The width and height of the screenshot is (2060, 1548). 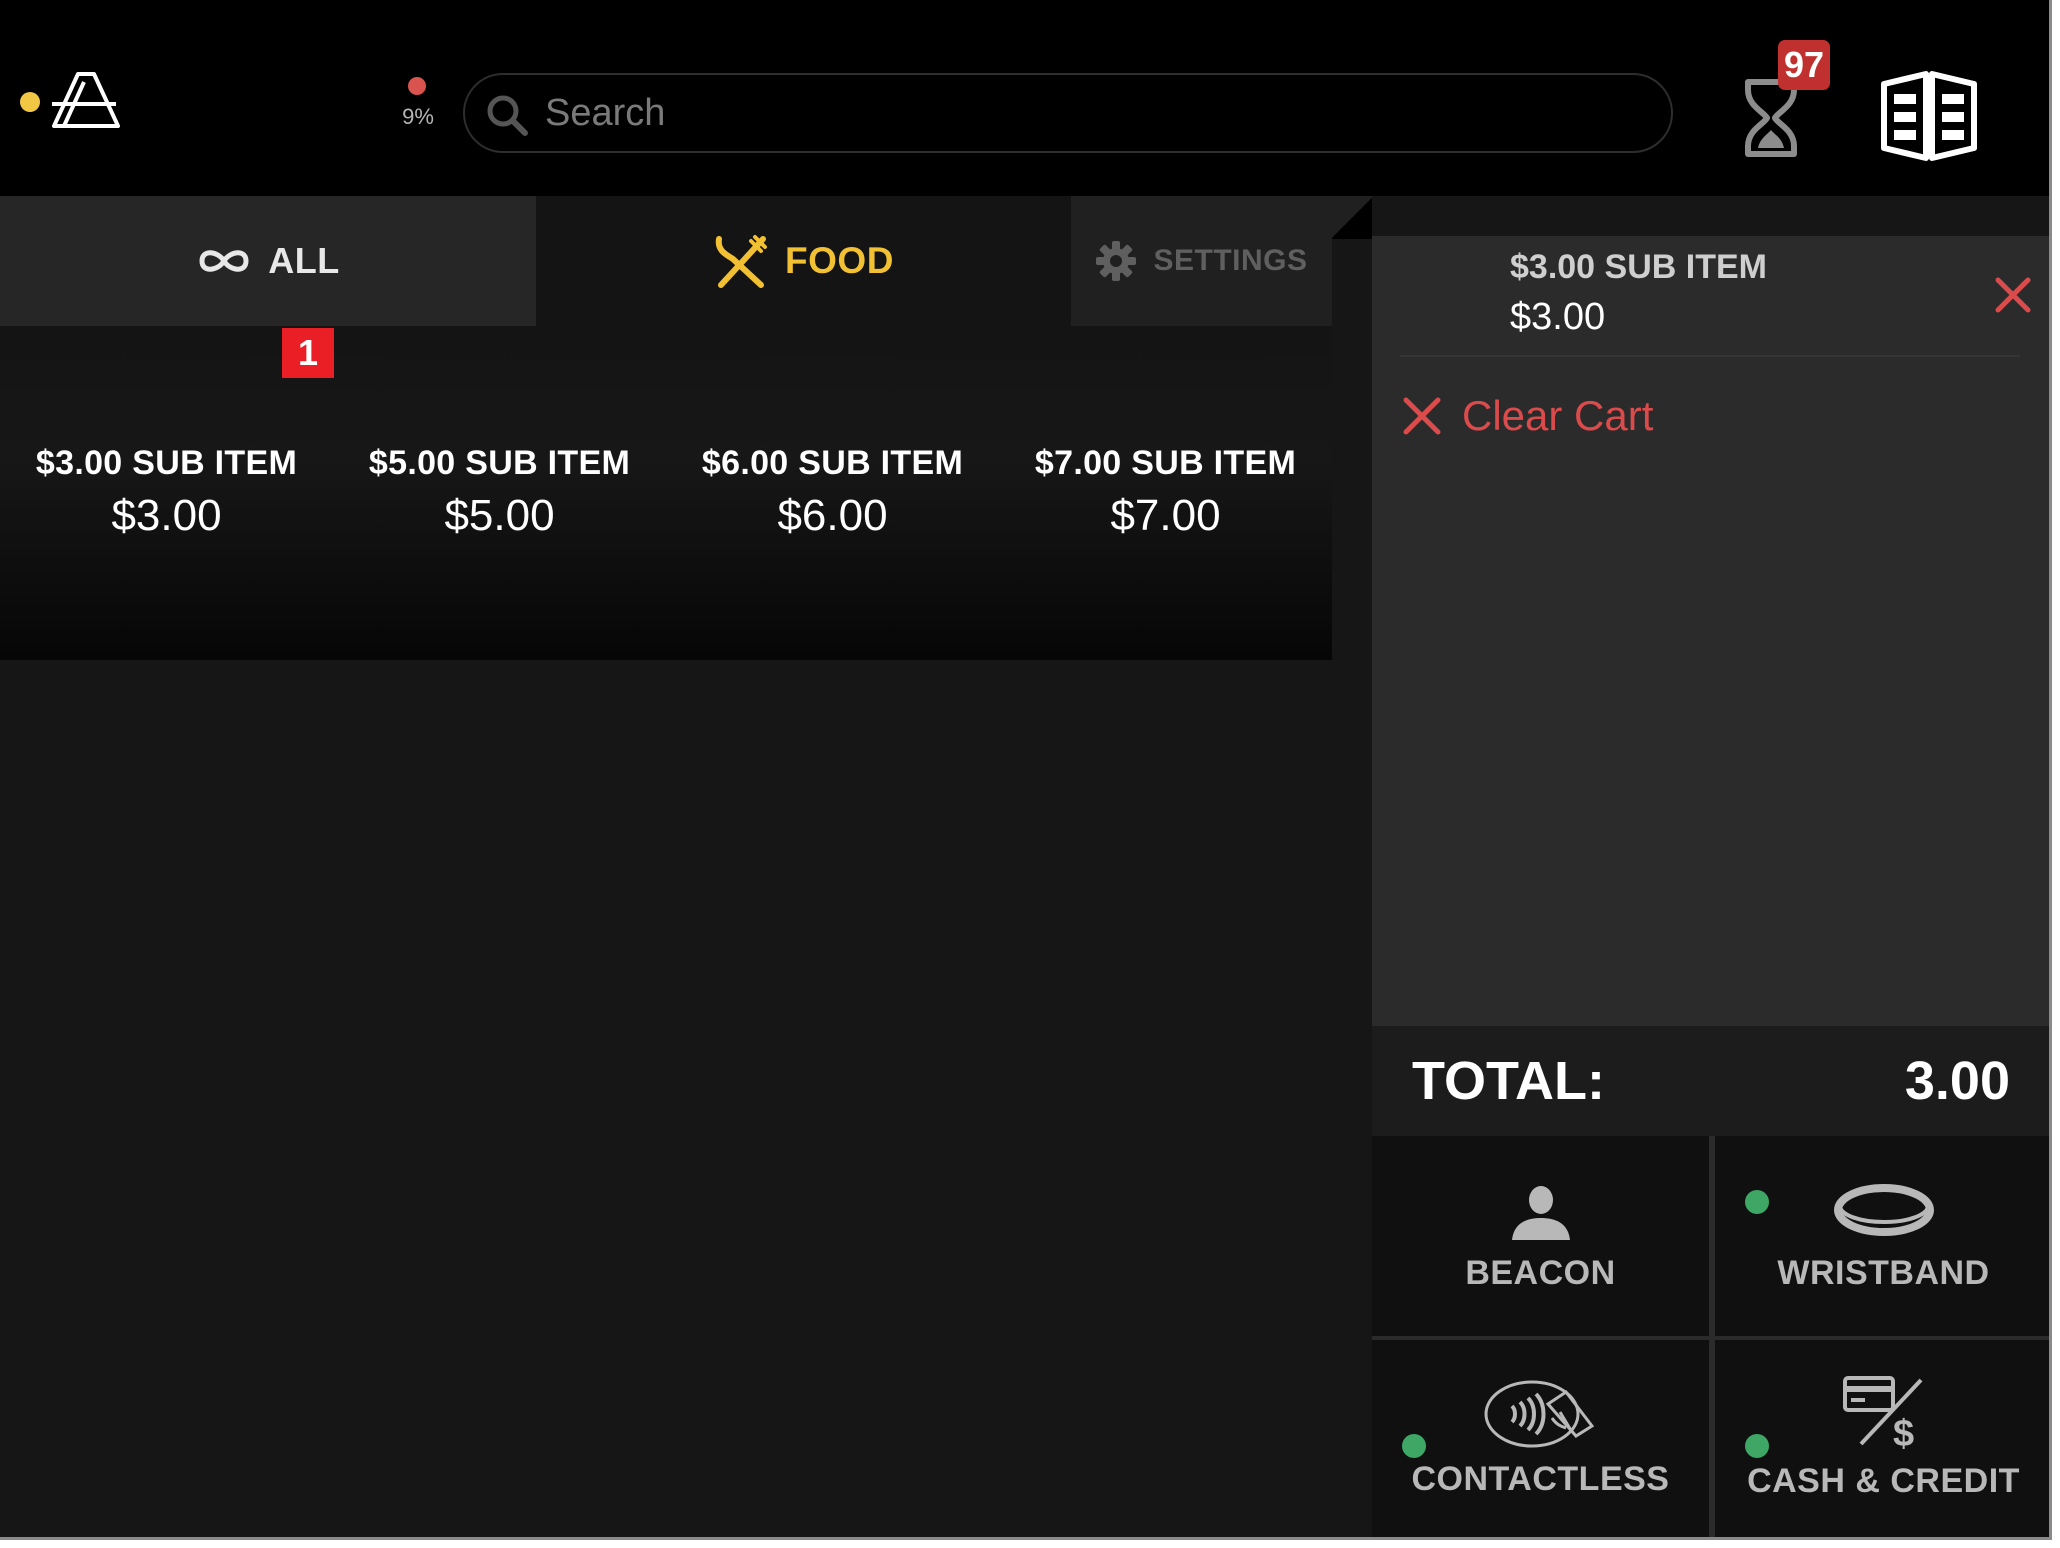 I want to click on payment-label: CASH & CREDIT, so click(x=1883, y=1481).